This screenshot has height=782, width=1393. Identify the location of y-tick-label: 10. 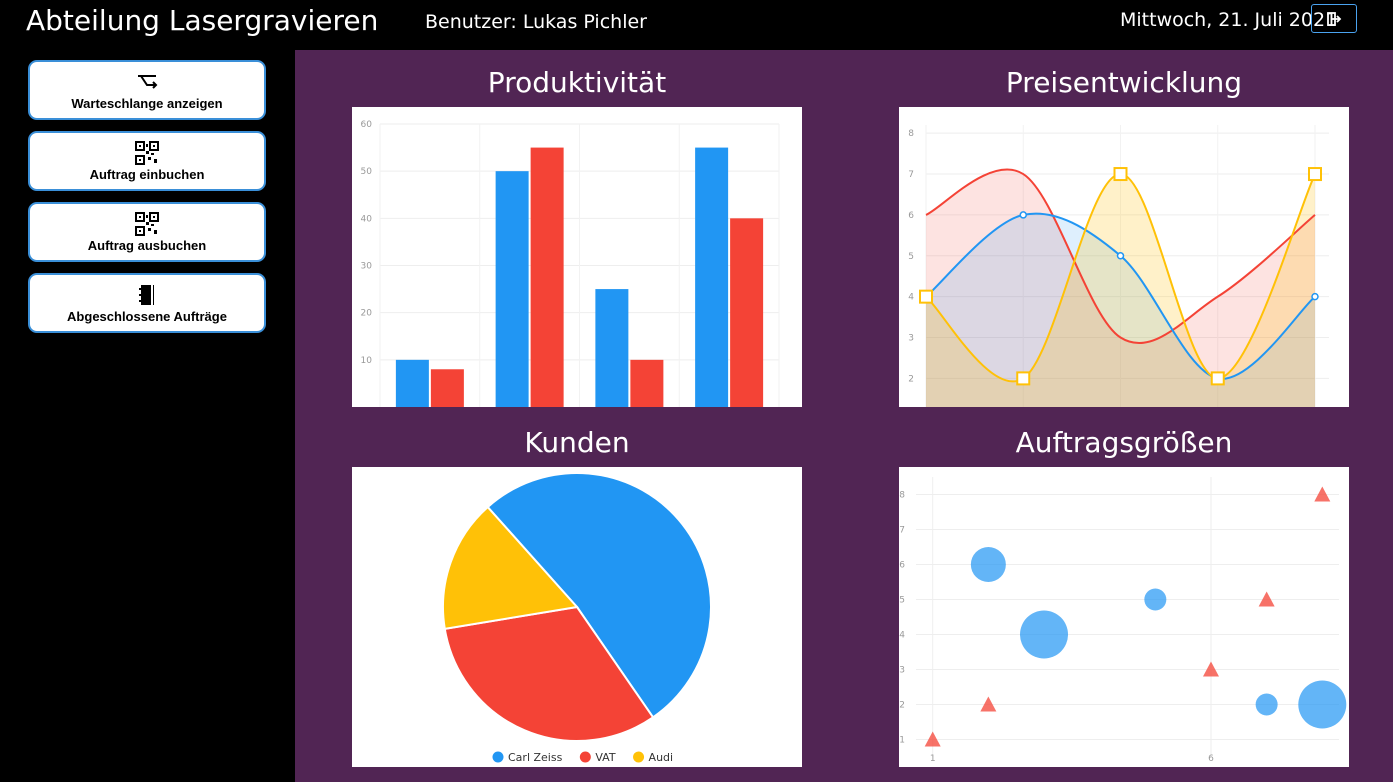
(367, 361).